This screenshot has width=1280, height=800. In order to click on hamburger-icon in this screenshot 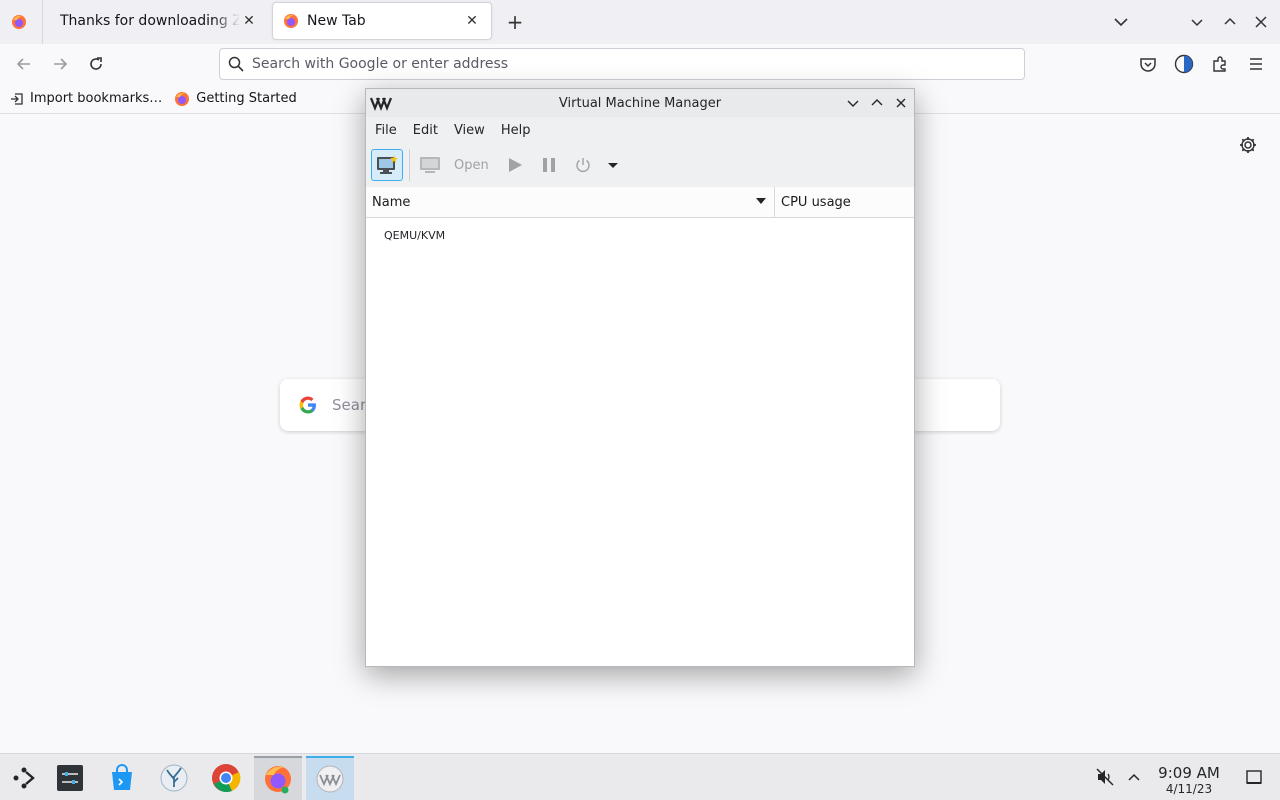, I will do `click(1256, 64)`.